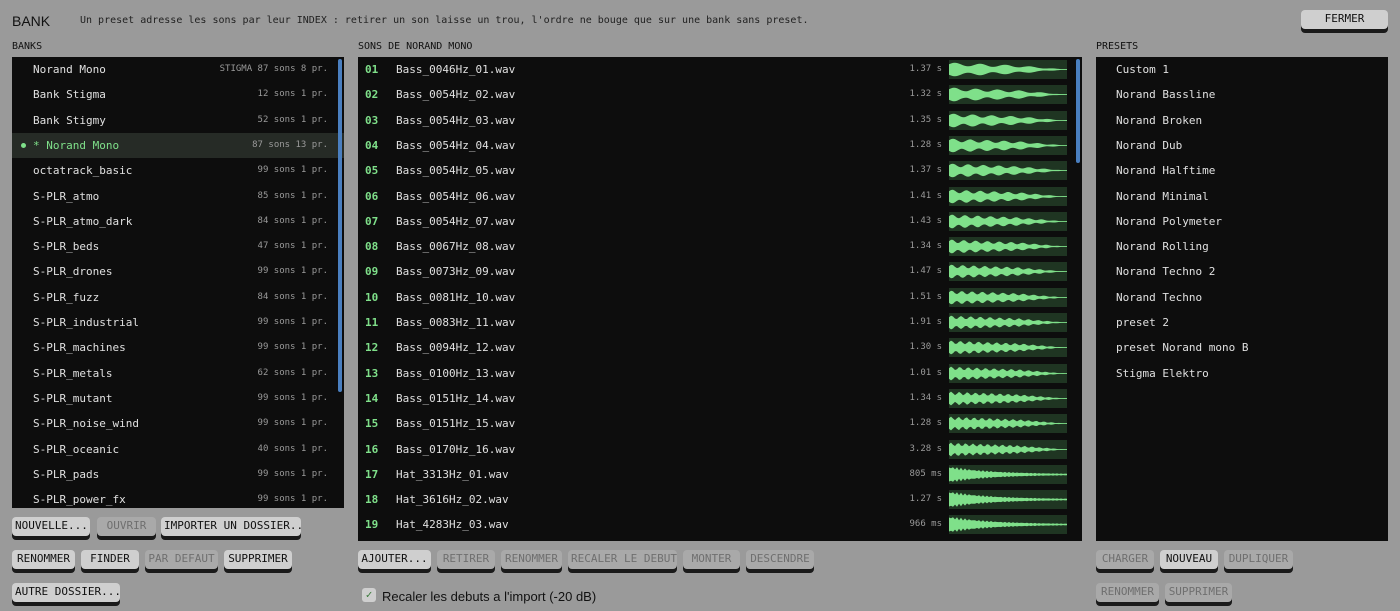 This screenshot has width=1400, height=611. I want to click on sound-duration: 1.28 s, so click(925, 144).